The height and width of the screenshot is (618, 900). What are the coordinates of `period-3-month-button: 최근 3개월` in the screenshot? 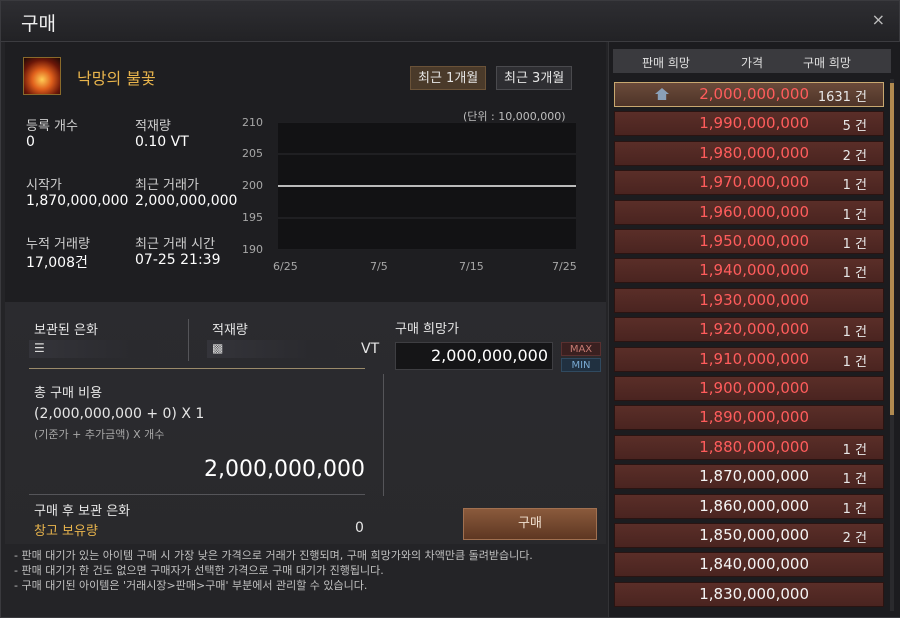 It's located at (534, 78).